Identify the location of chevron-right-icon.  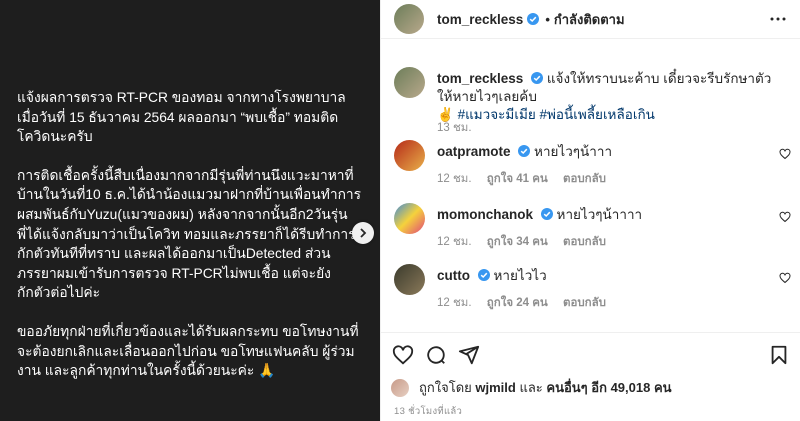
(363, 233).